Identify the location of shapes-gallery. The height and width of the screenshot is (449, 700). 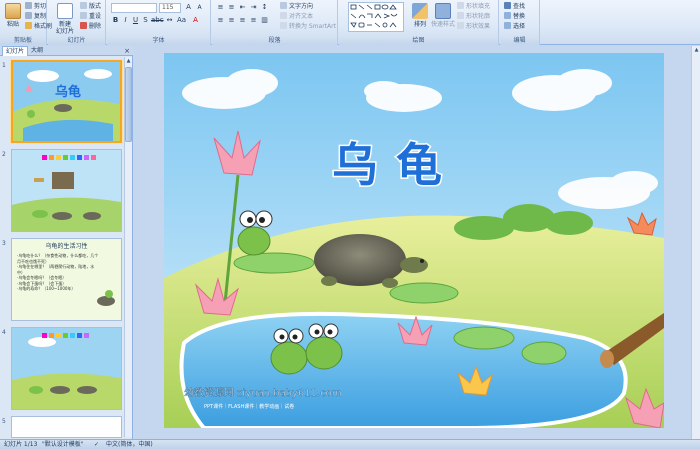
(376, 17).